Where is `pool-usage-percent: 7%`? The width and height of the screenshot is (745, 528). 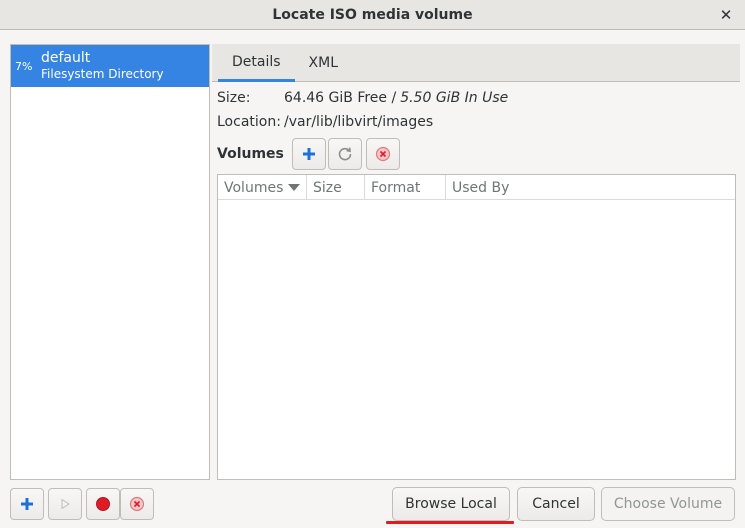
pool-usage-percent: 7% is located at coordinates (24, 66).